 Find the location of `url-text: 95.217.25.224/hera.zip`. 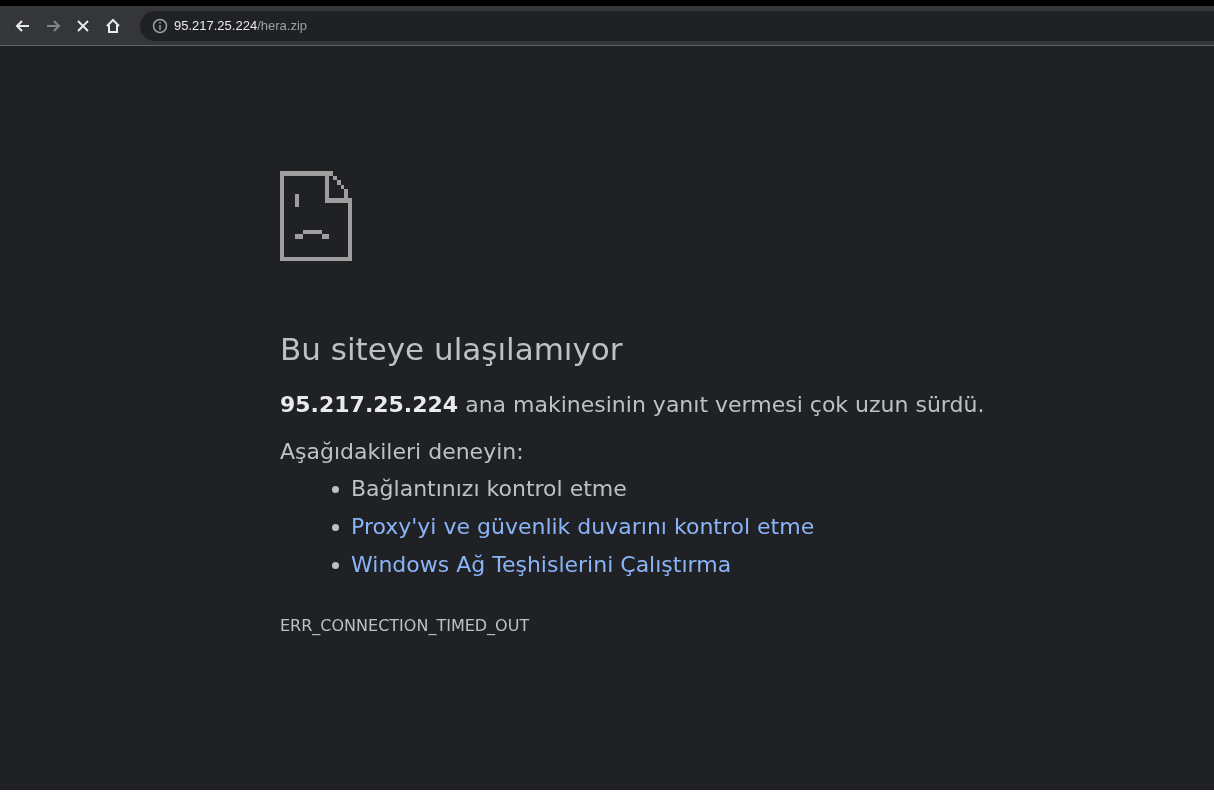

url-text: 95.217.25.224/hera.zip is located at coordinates (240, 25).